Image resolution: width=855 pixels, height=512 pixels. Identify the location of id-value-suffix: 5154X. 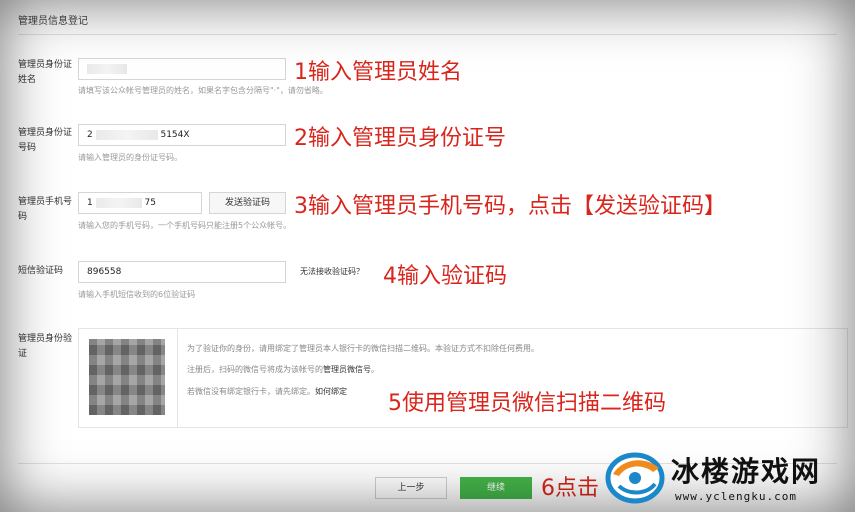
(175, 135).